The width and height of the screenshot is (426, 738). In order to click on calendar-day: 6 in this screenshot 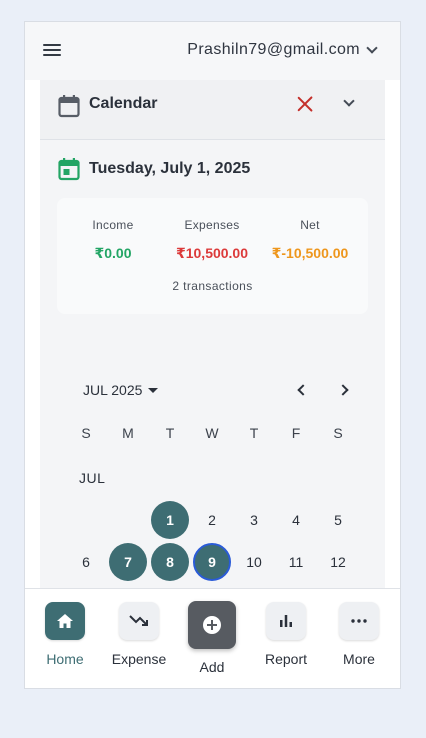, I will do `click(86, 562)`.